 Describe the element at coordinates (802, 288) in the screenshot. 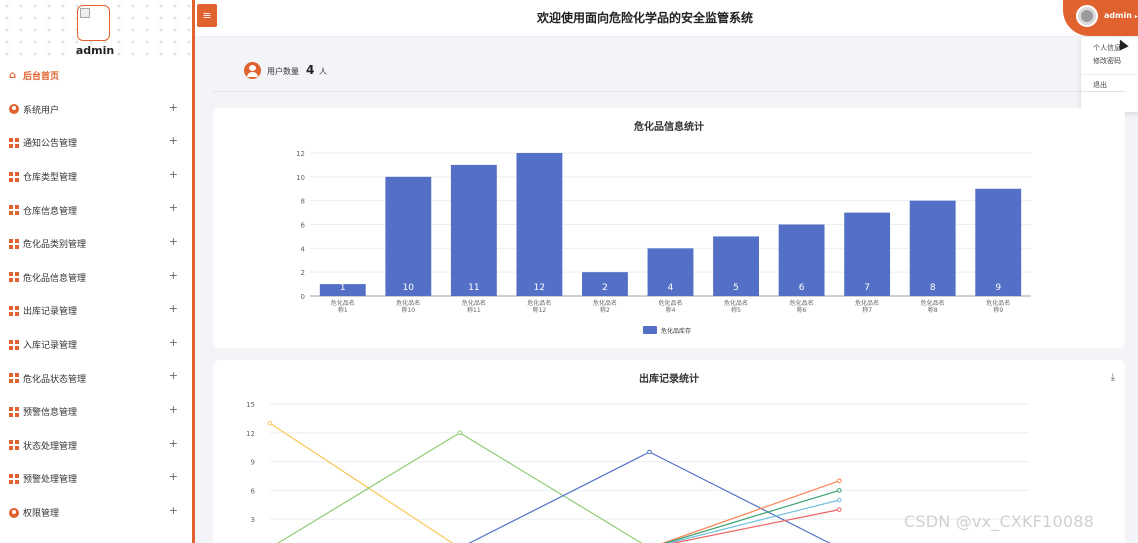

I see `bar-data-label: 6` at that location.